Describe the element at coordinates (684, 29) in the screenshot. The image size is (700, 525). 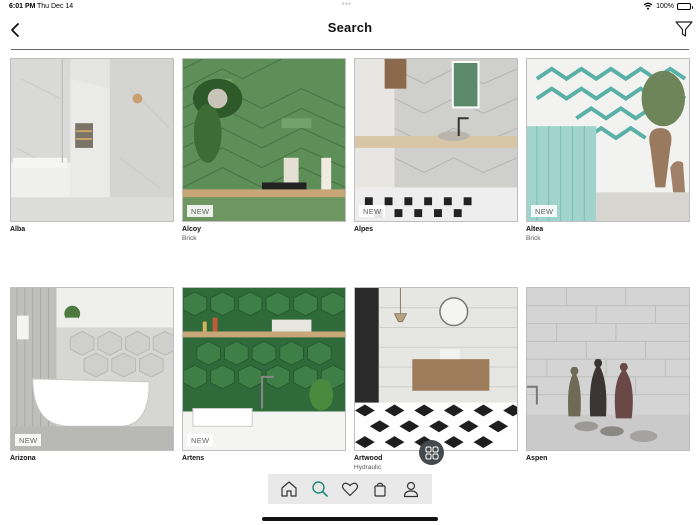
I see `filter-icon` at that location.